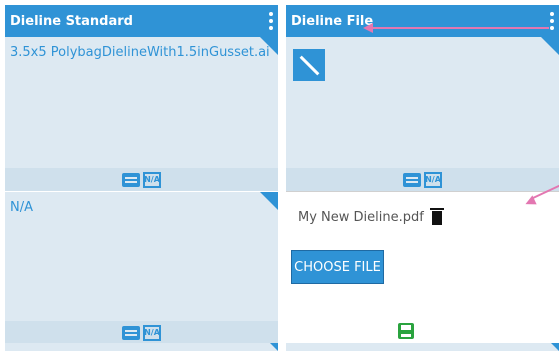  Describe the element at coordinates (422, 21) in the screenshot. I see `column-header: Dieline File` at that location.